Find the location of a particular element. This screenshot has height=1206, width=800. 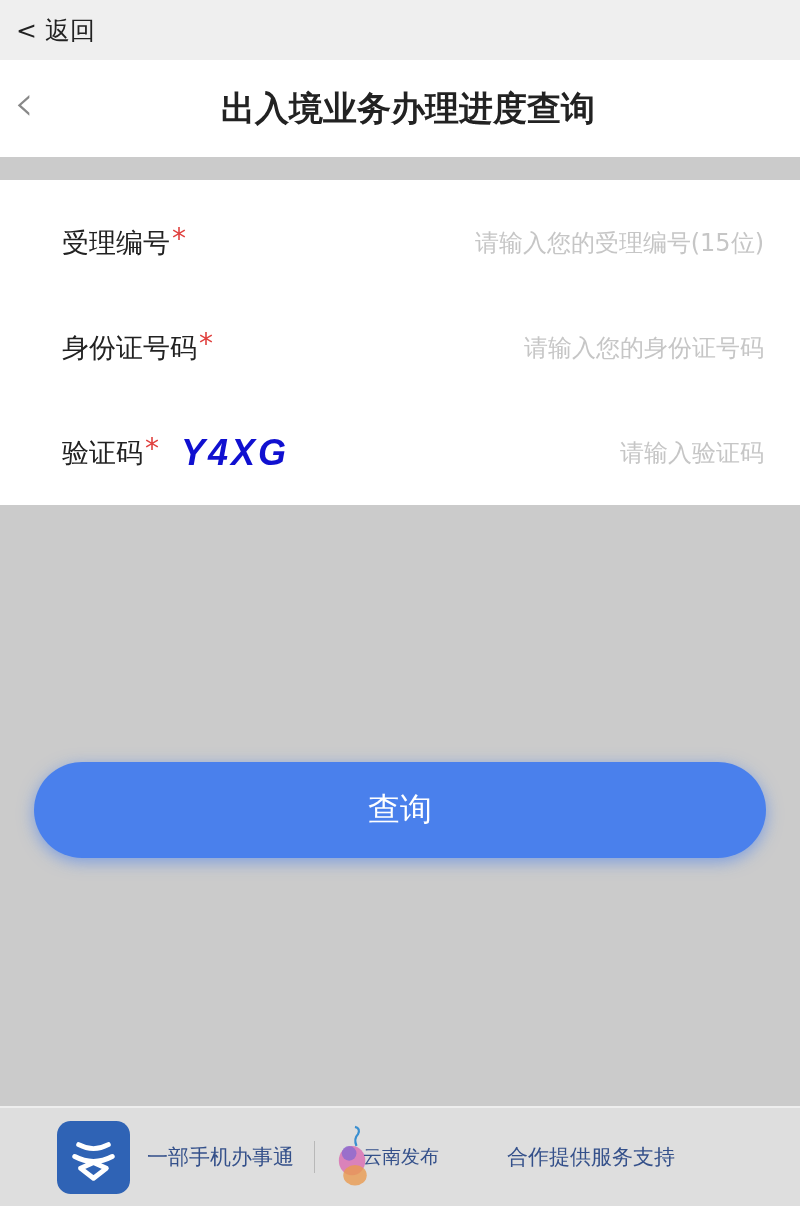

field-label: 身份证号码 is located at coordinates (129, 347).